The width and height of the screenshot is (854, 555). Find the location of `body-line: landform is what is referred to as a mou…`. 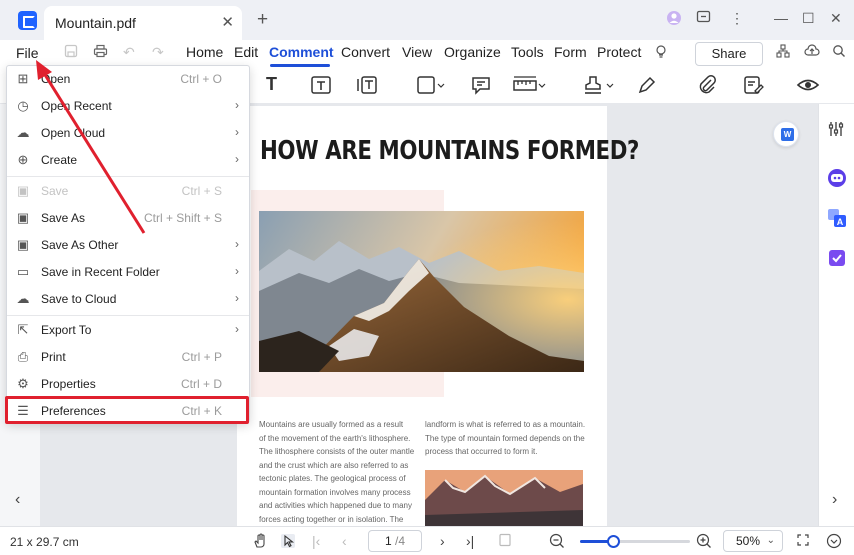

body-line: landform is what is referred to as a mou… is located at coordinates (505, 424).